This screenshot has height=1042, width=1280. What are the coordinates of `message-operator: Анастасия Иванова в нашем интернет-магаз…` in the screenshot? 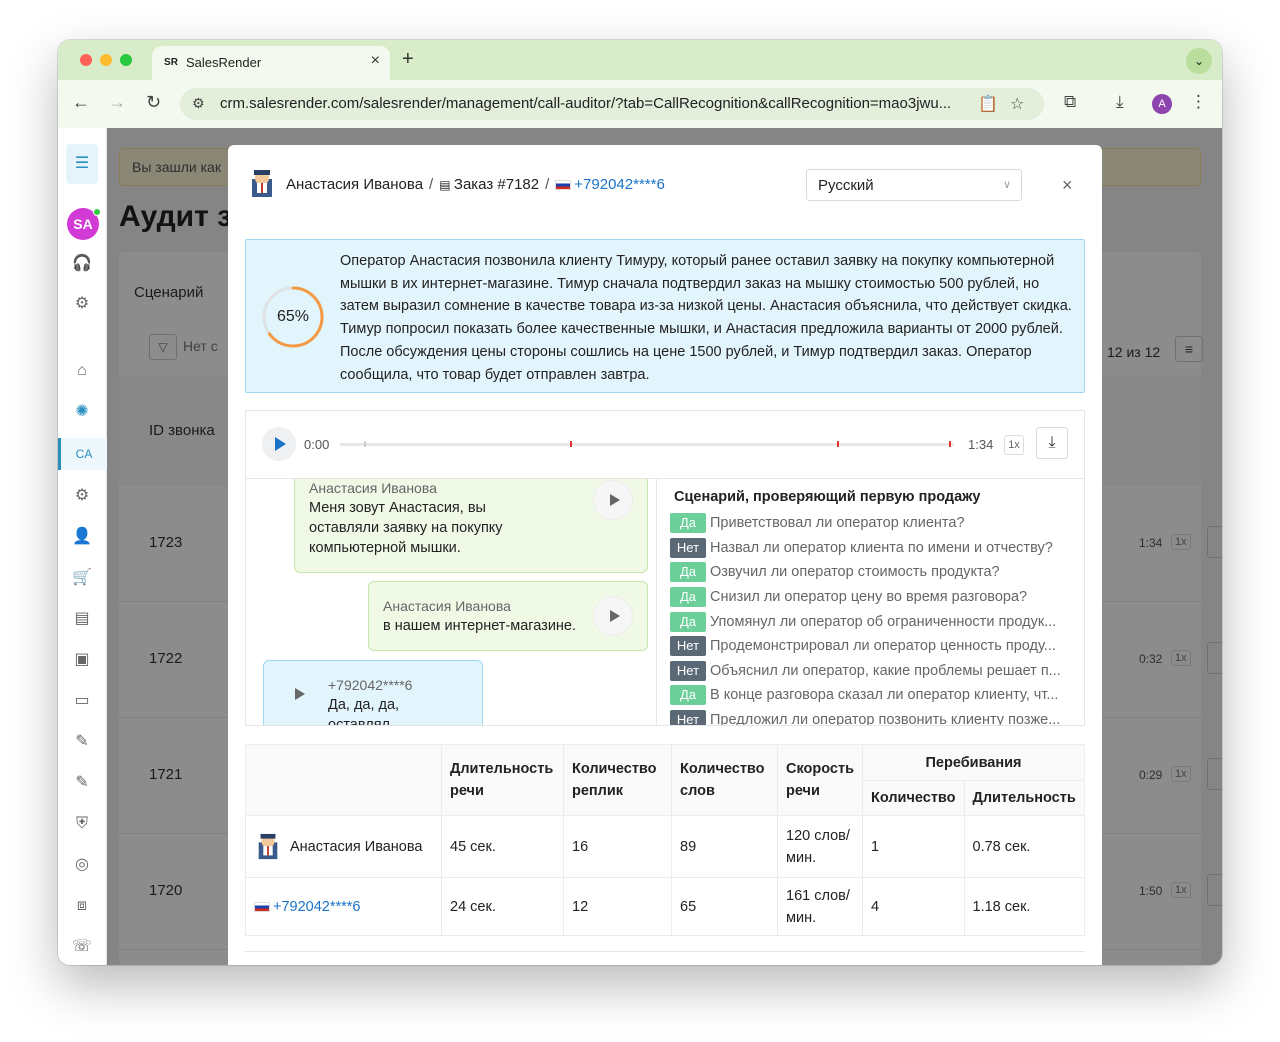 It's located at (508, 616).